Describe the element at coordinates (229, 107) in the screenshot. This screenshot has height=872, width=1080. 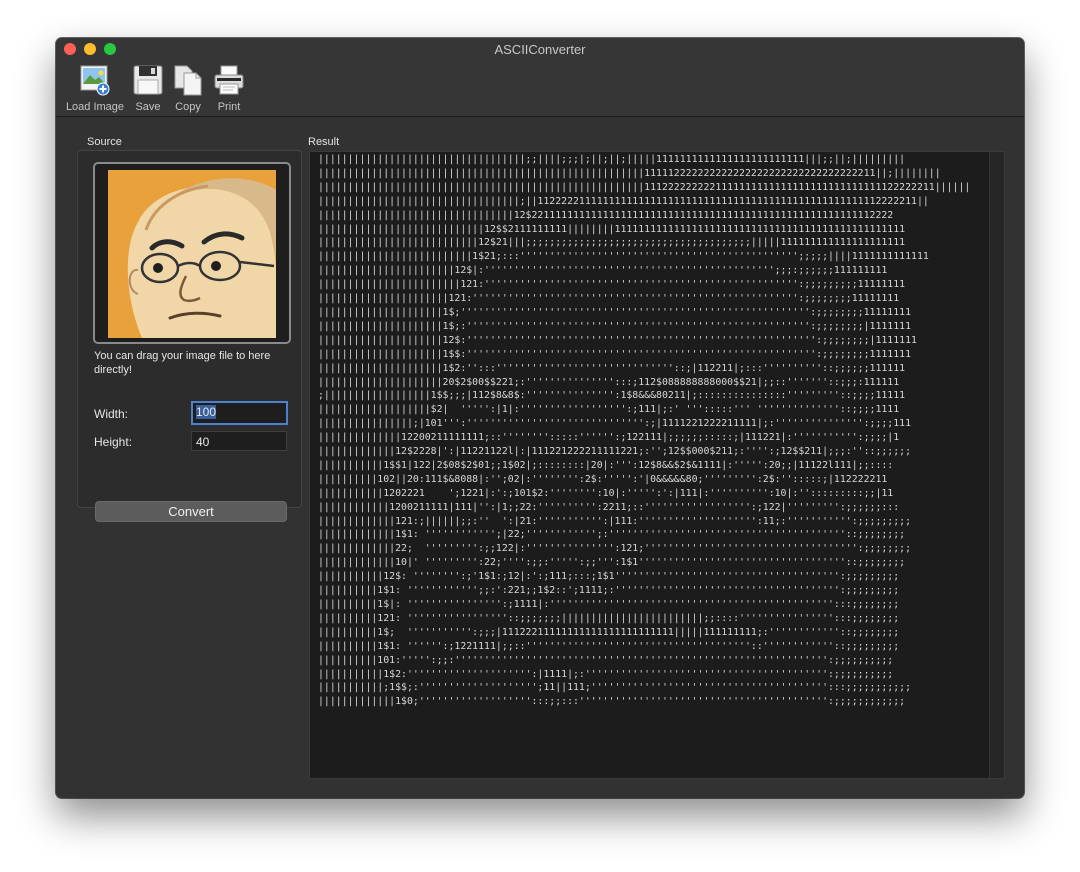
I see `print-label: Print` at that location.